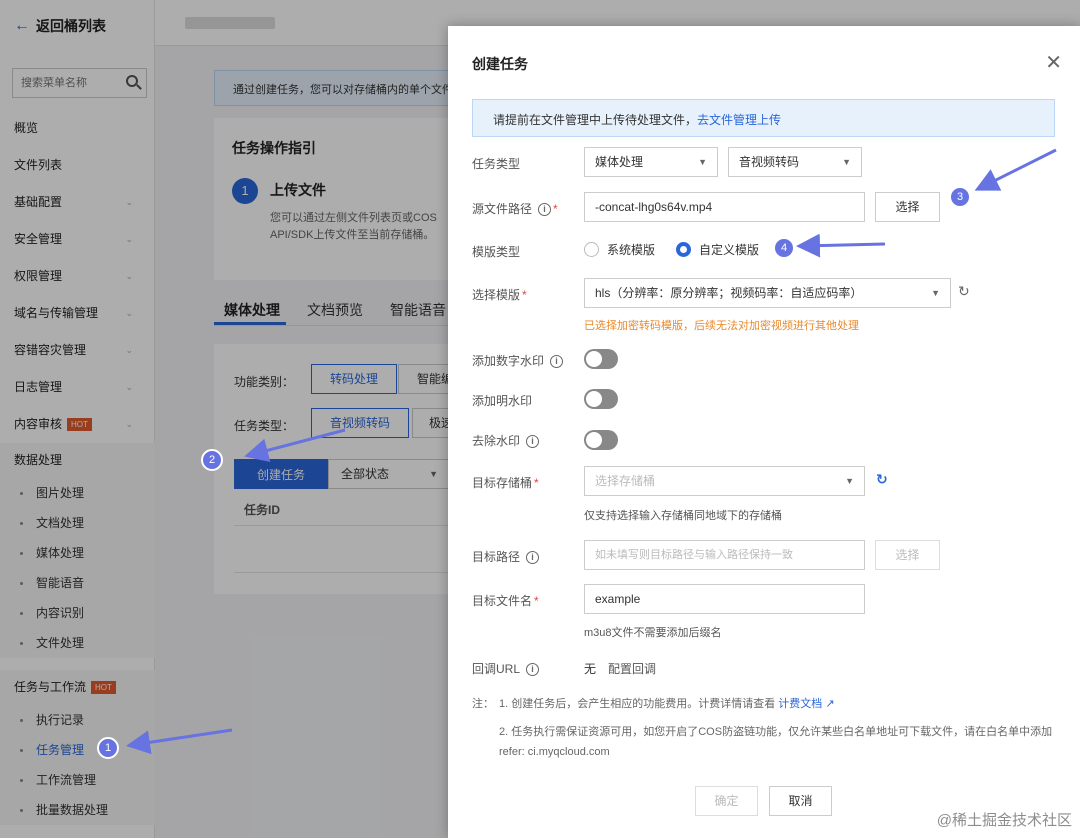  I want to click on upload-link: 去文件管理上传, so click(739, 120).